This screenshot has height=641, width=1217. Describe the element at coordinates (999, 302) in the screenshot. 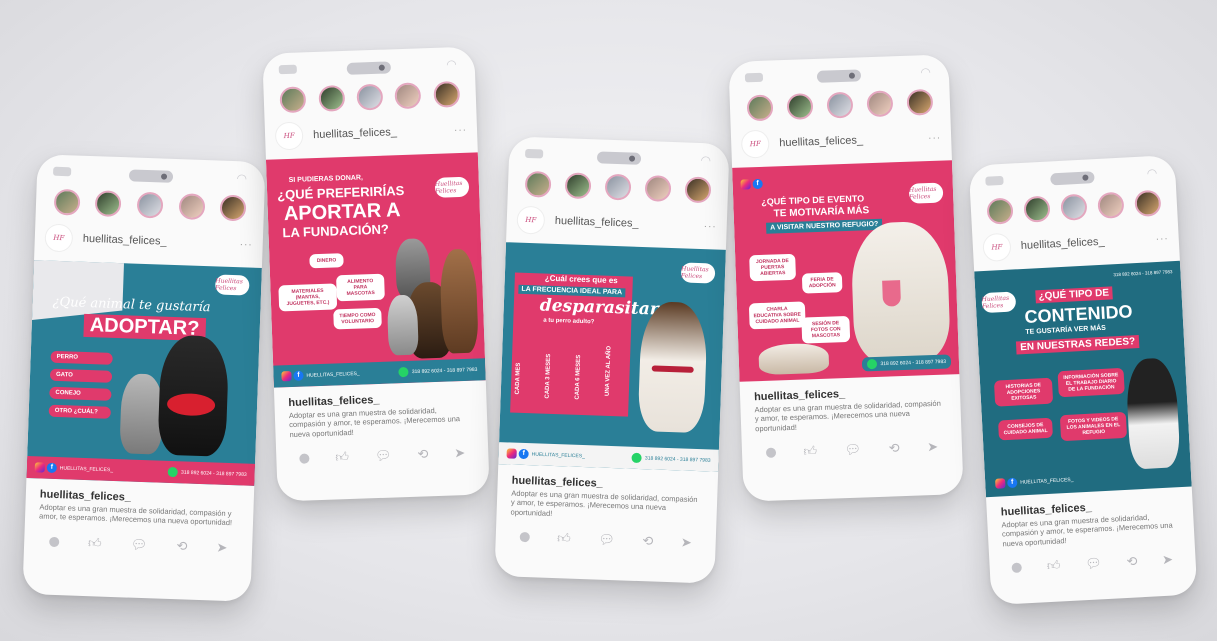

I see `logo-badge: Huellitas Felices` at that location.